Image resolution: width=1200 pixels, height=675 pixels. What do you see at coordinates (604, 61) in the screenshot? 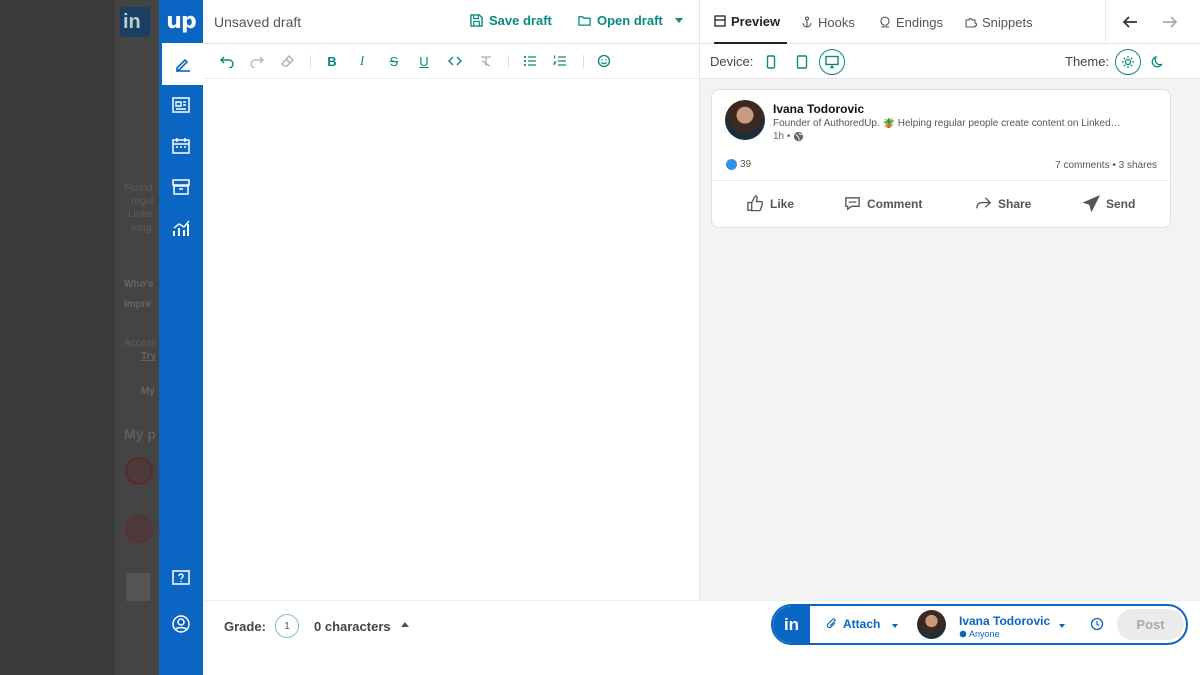
I see `emoji-icon` at bounding box center [604, 61].